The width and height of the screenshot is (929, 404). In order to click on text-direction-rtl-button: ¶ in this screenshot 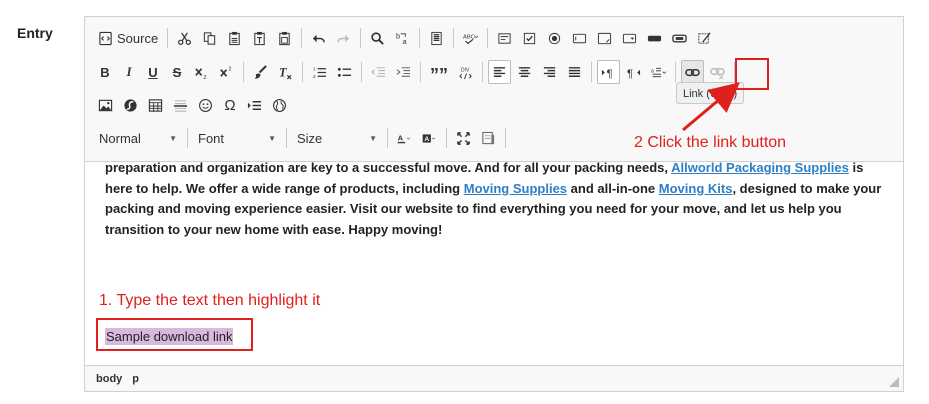, I will do `click(633, 72)`.